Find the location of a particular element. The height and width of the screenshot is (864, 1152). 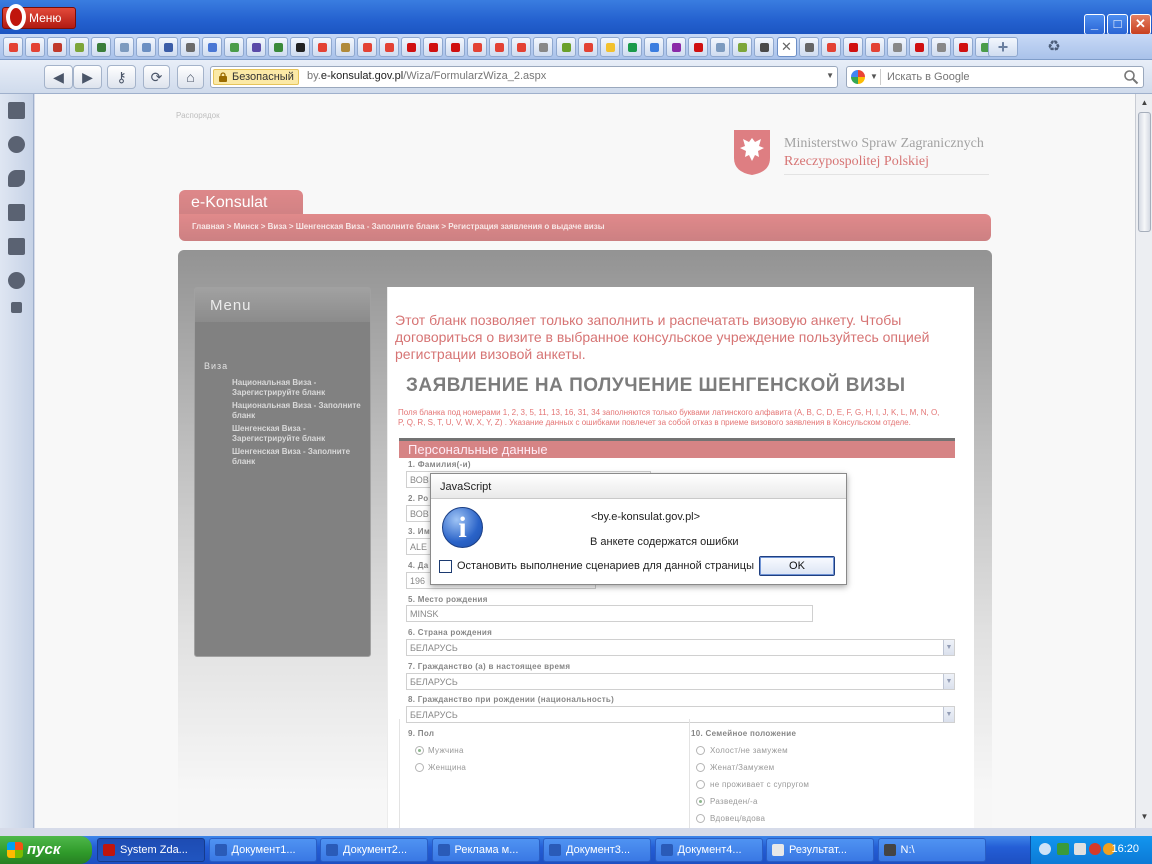

start-label: пуск is located at coordinates (44, 849).